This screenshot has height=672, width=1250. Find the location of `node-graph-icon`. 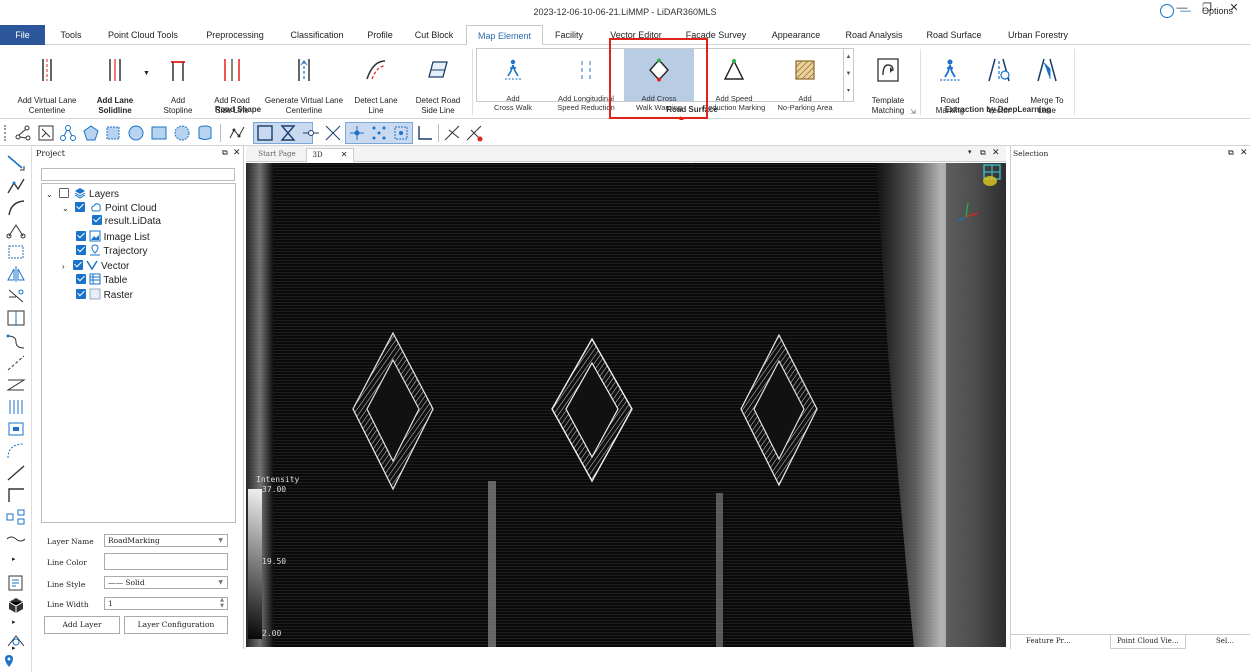

node-graph-icon is located at coordinates (23, 133).